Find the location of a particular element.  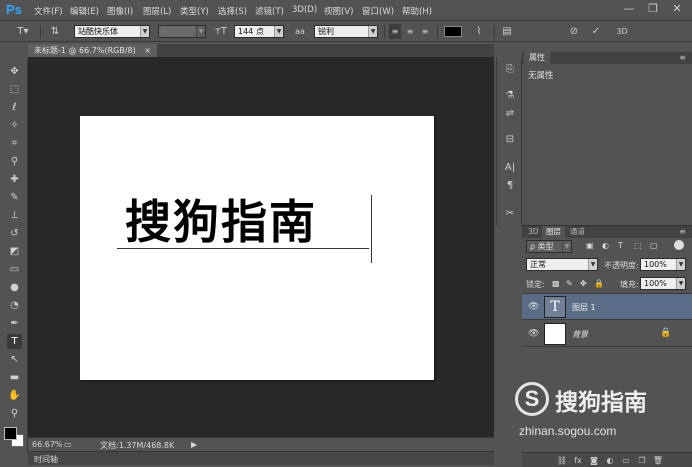

filter-shape-icon: ⬚ is located at coordinates (638, 245).